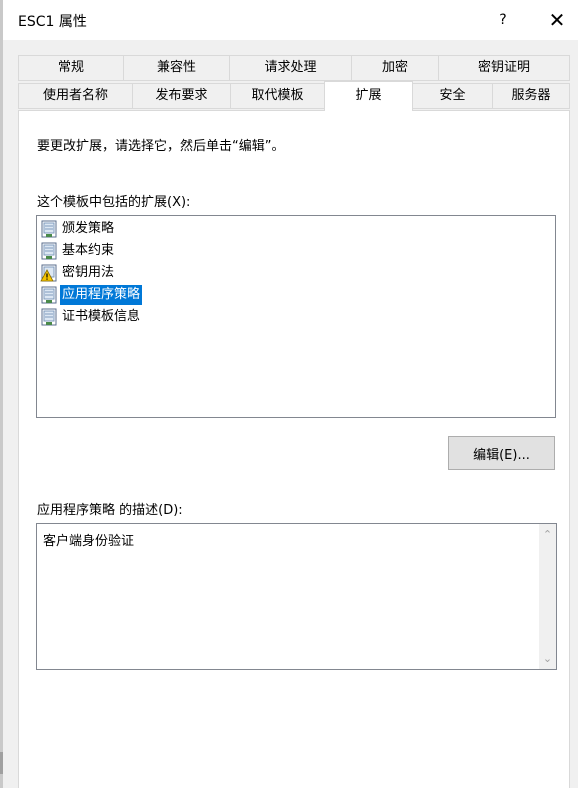 The width and height of the screenshot is (578, 788). What do you see at coordinates (181, 96) in the screenshot?
I see `tab-issuance-requirements: 发布要求` at bounding box center [181, 96].